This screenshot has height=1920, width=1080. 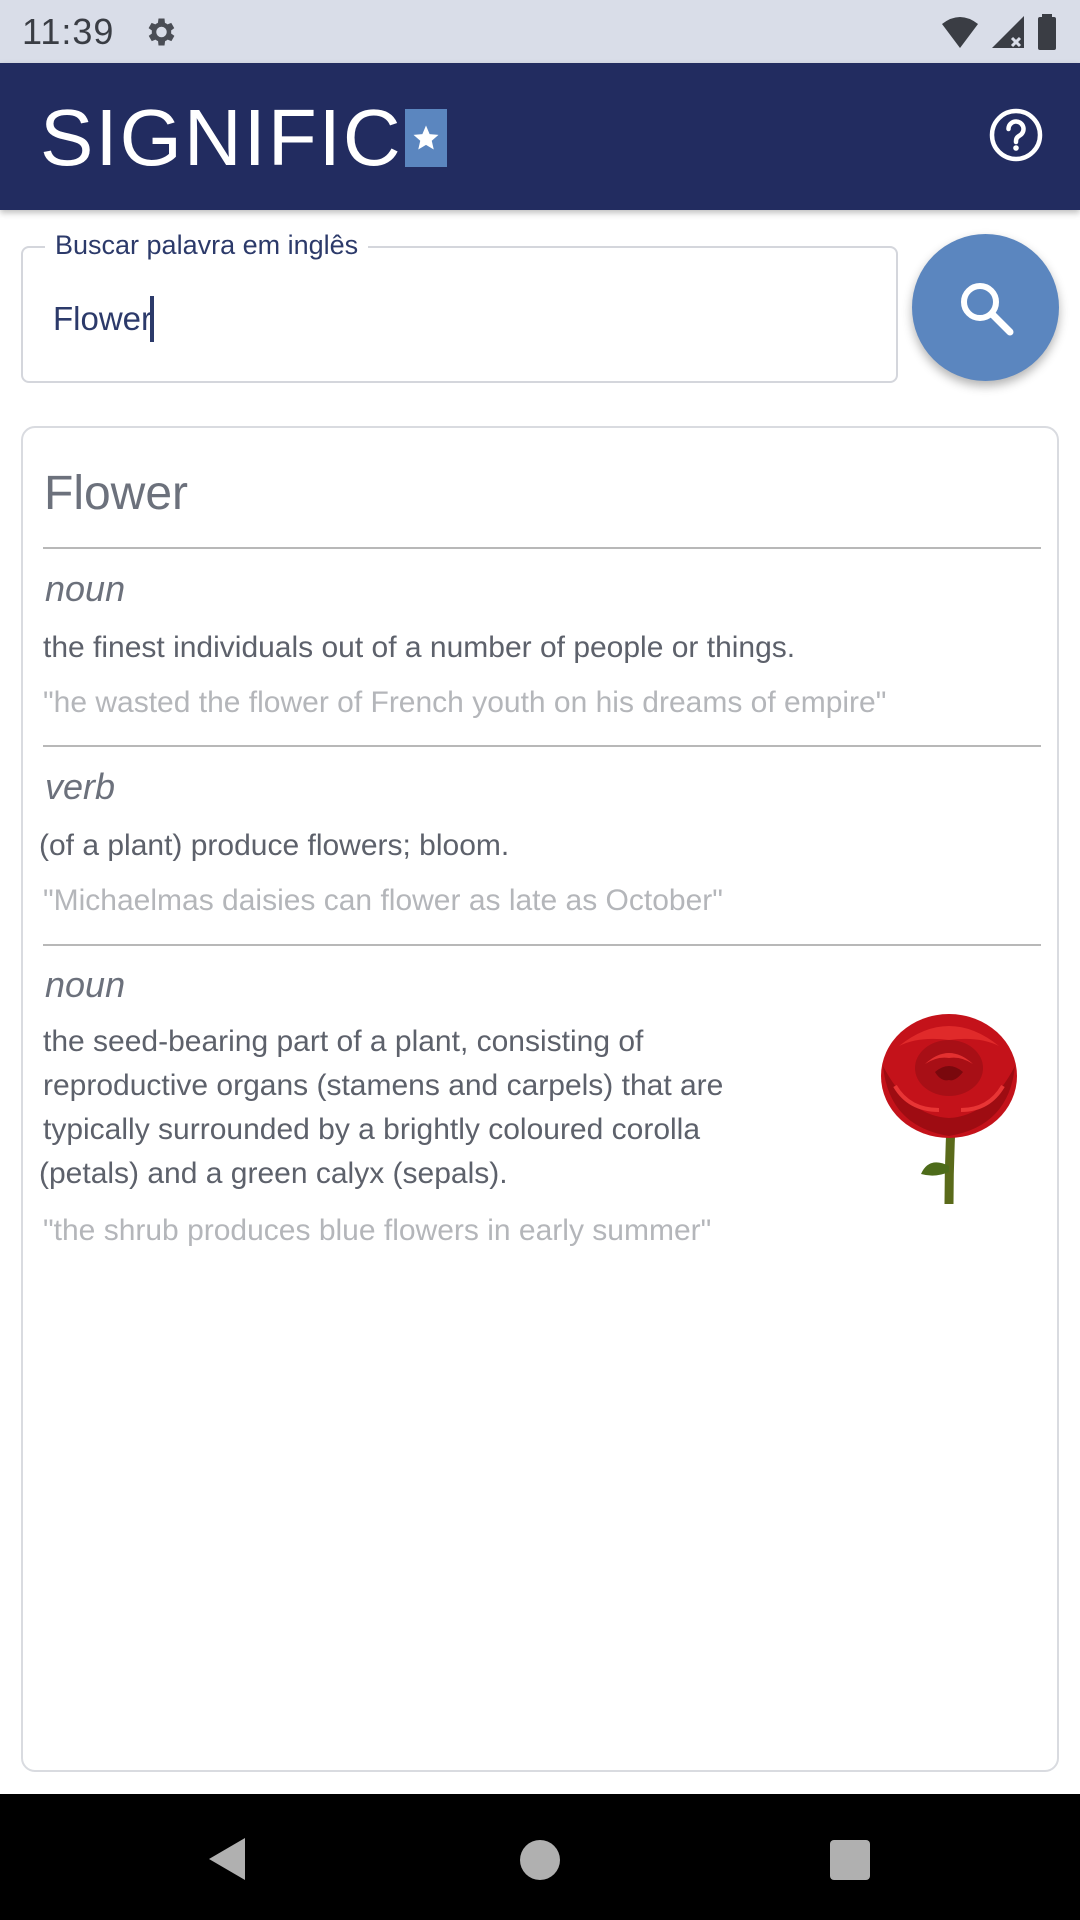 I want to click on navigation-bar, so click(x=540, y=1857).